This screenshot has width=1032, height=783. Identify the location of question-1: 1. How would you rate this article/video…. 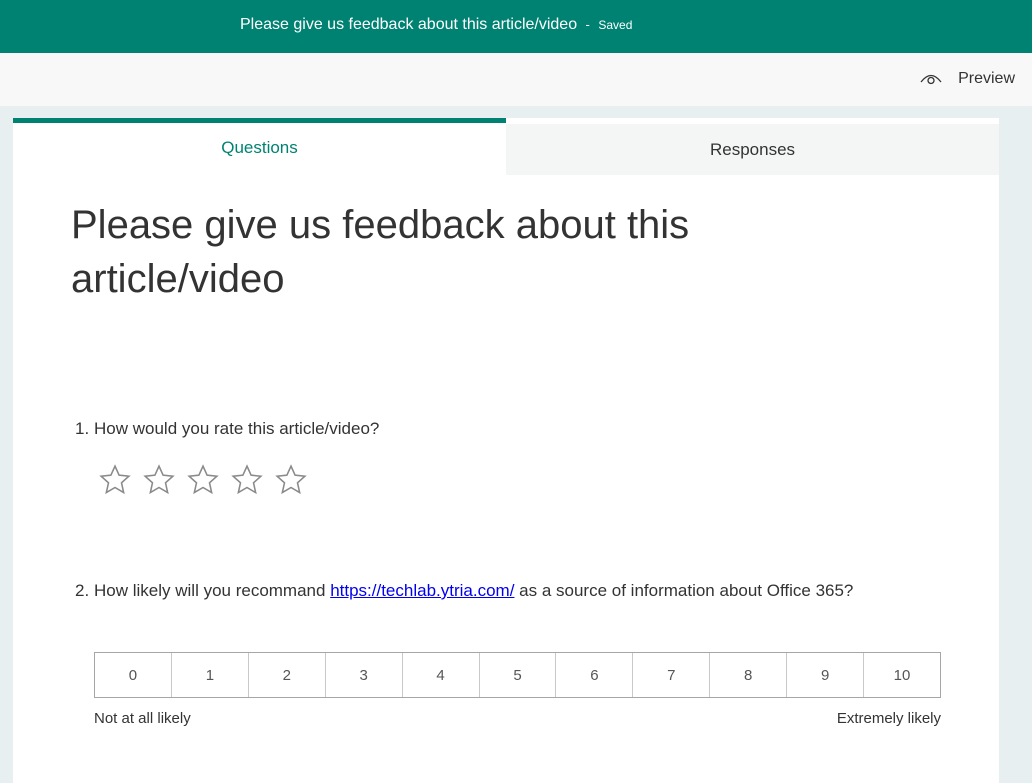
(515, 429).